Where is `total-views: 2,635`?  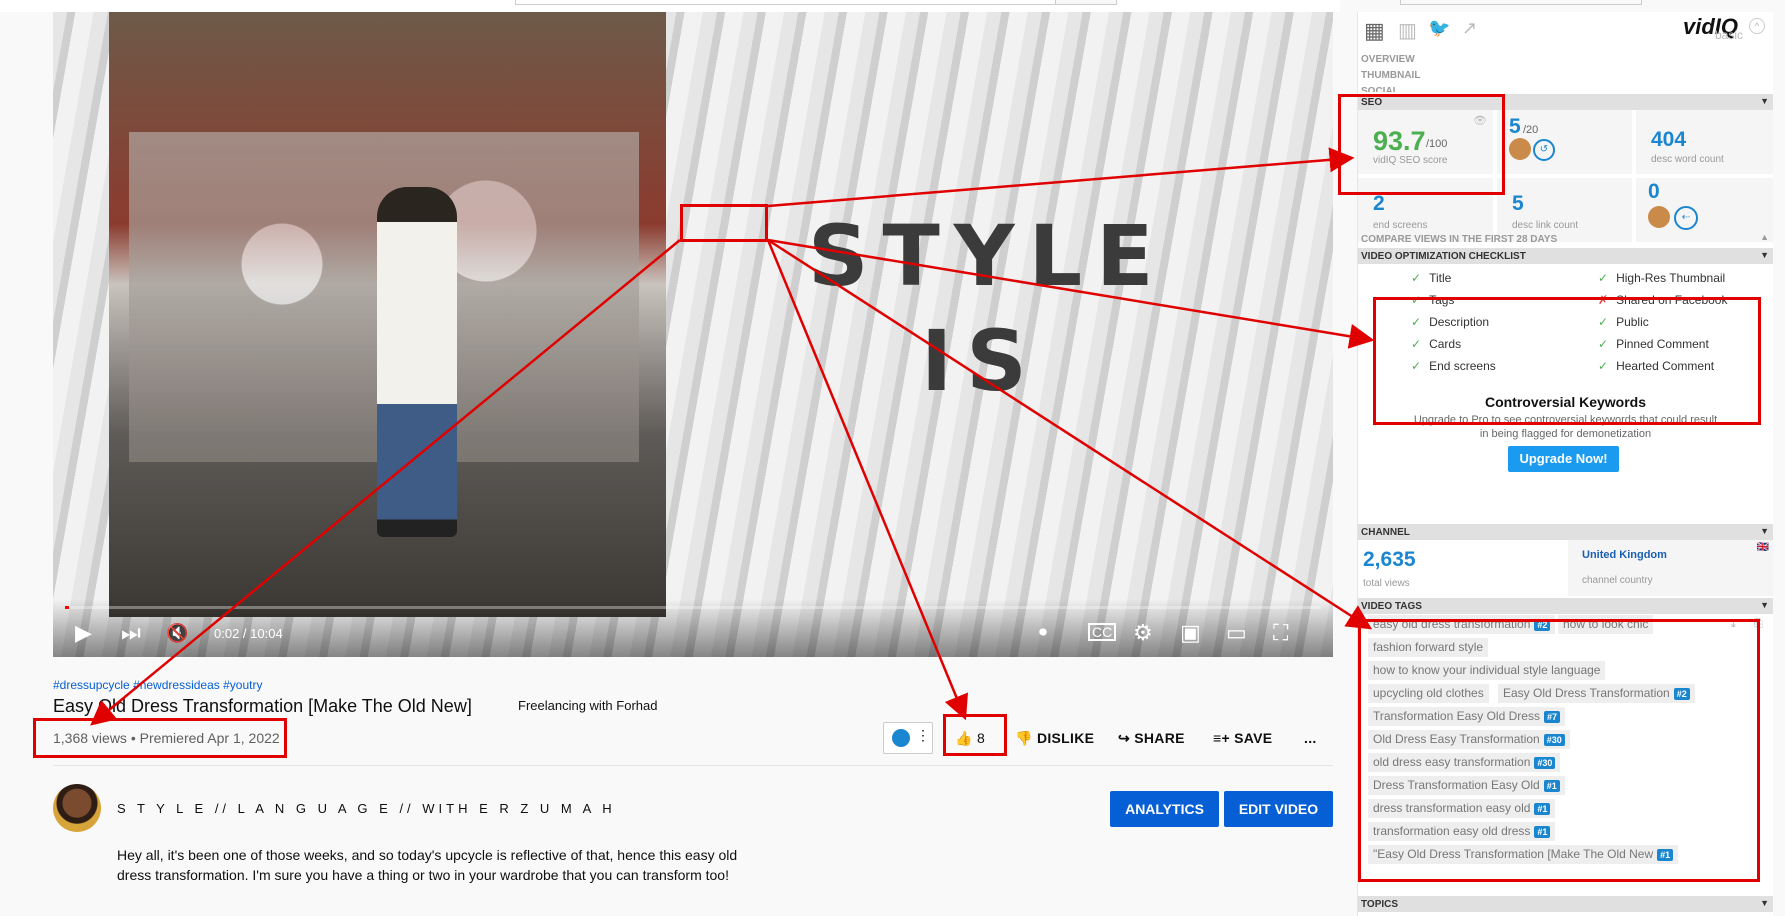
total-views: 2,635 is located at coordinates (1389, 559).